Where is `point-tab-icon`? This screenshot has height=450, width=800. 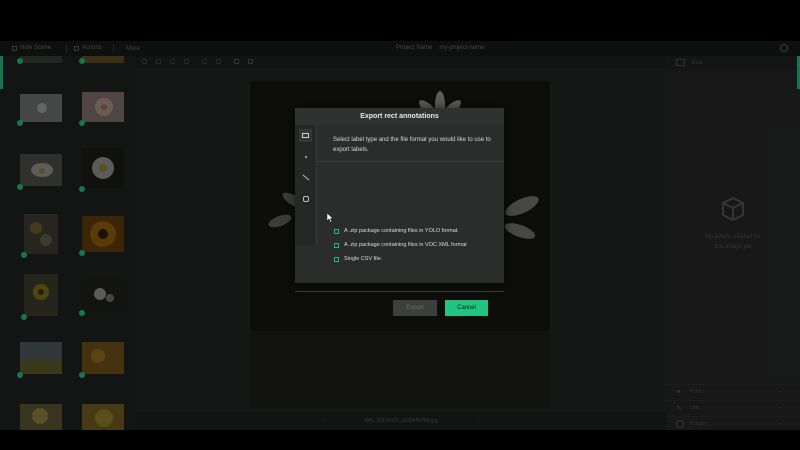
point-tab-icon is located at coordinates (305, 156).